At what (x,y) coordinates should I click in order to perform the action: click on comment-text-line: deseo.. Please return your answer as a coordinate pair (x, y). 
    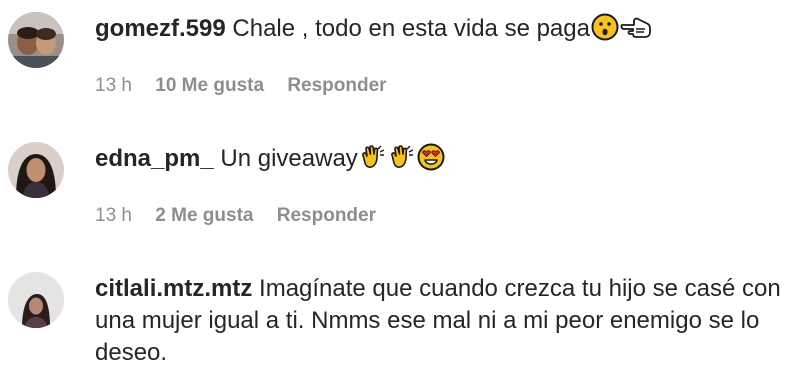
    Looking at the image, I should click on (131, 352).